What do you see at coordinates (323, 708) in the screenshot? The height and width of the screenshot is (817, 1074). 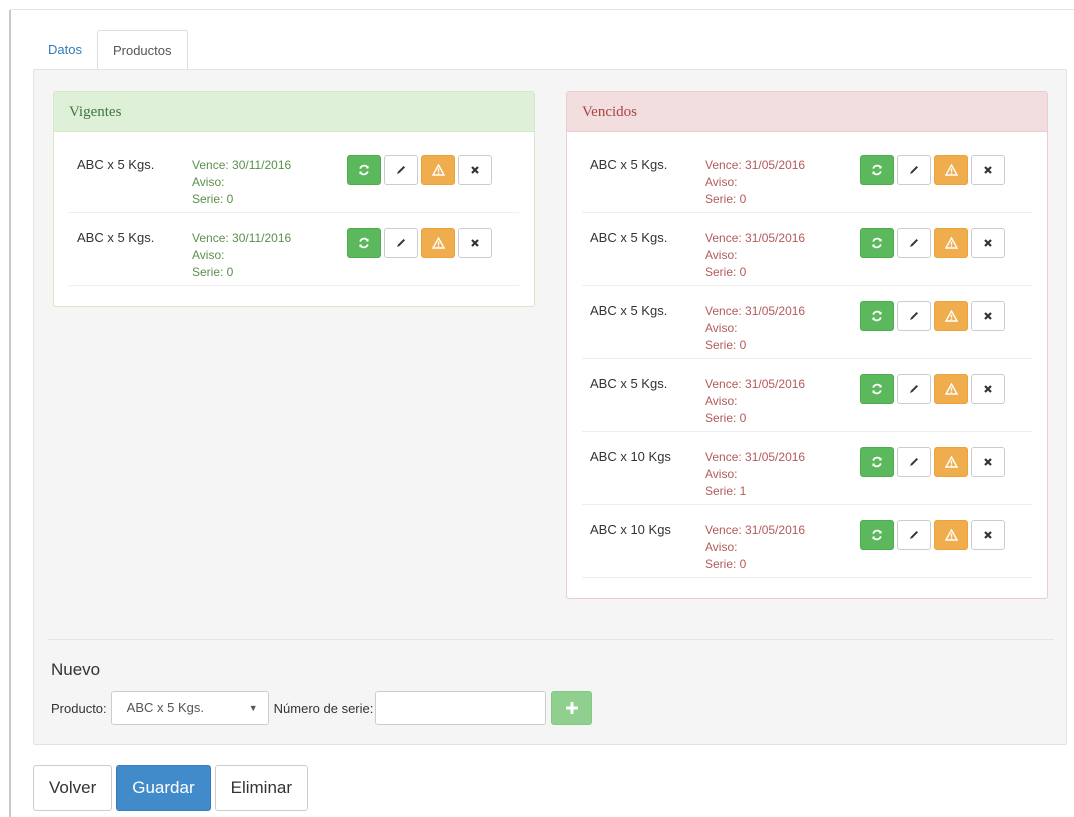 I see `serie-label: Número de serie:` at bounding box center [323, 708].